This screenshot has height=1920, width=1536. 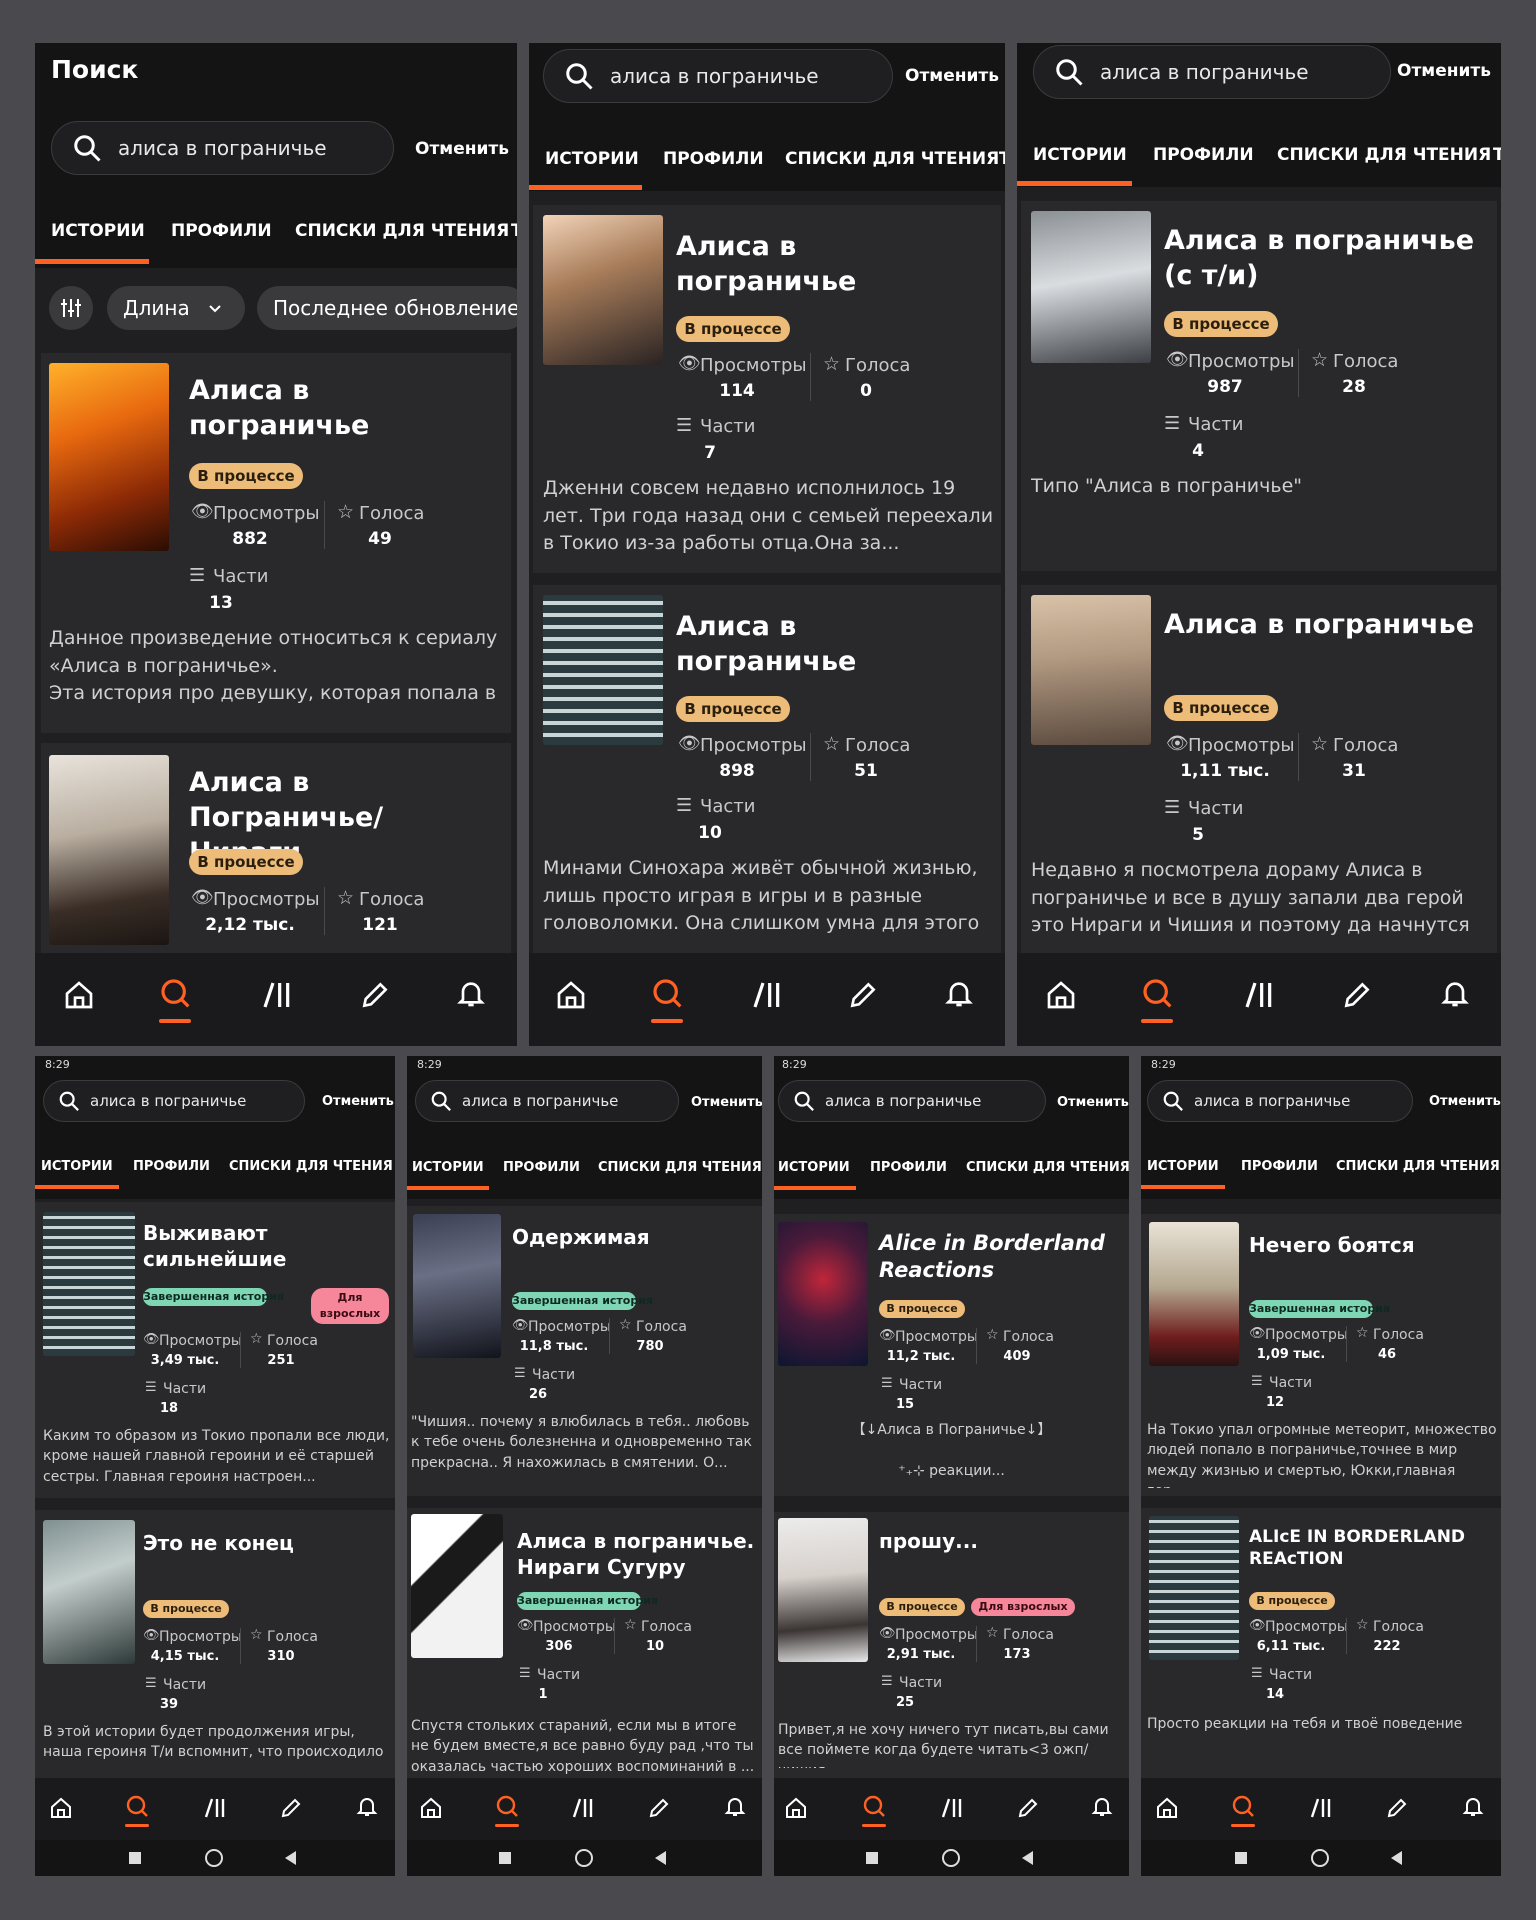 I want to click on filter-button, so click(x=71, y=308).